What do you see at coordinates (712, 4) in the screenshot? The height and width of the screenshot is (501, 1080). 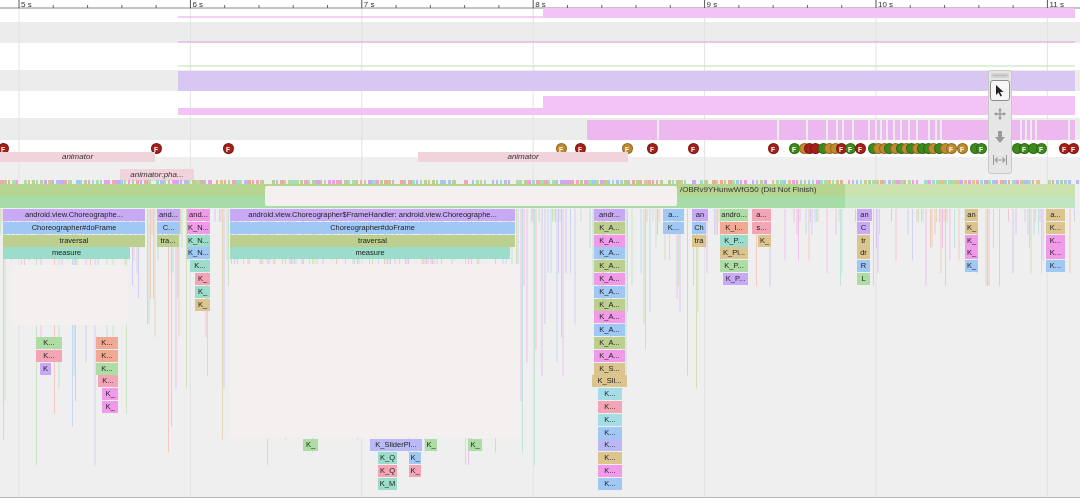 I see `time-label: 9 s` at bounding box center [712, 4].